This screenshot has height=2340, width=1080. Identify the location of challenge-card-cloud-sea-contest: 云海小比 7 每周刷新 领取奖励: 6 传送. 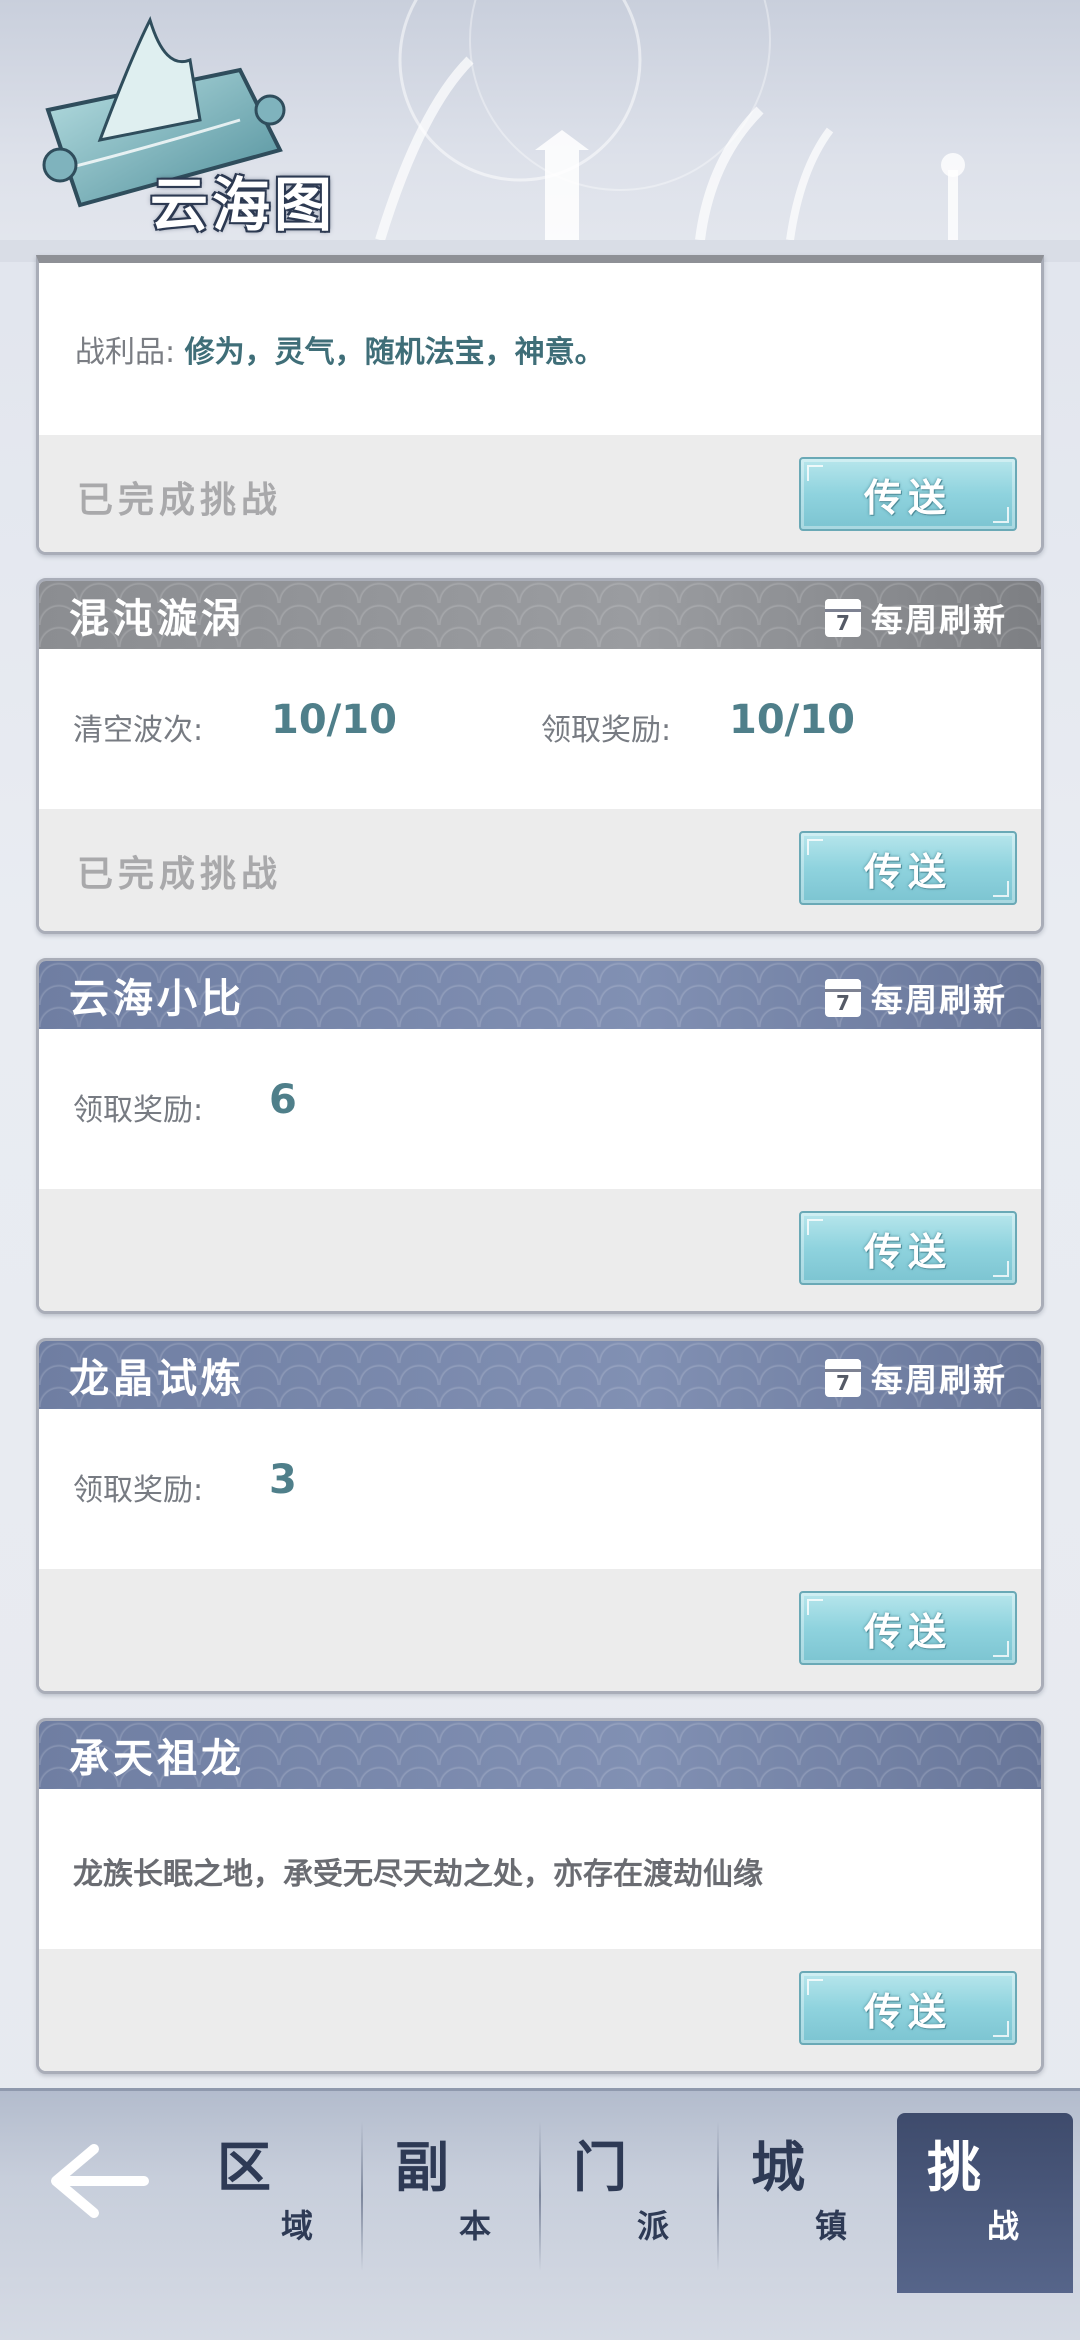
(540, 1136).